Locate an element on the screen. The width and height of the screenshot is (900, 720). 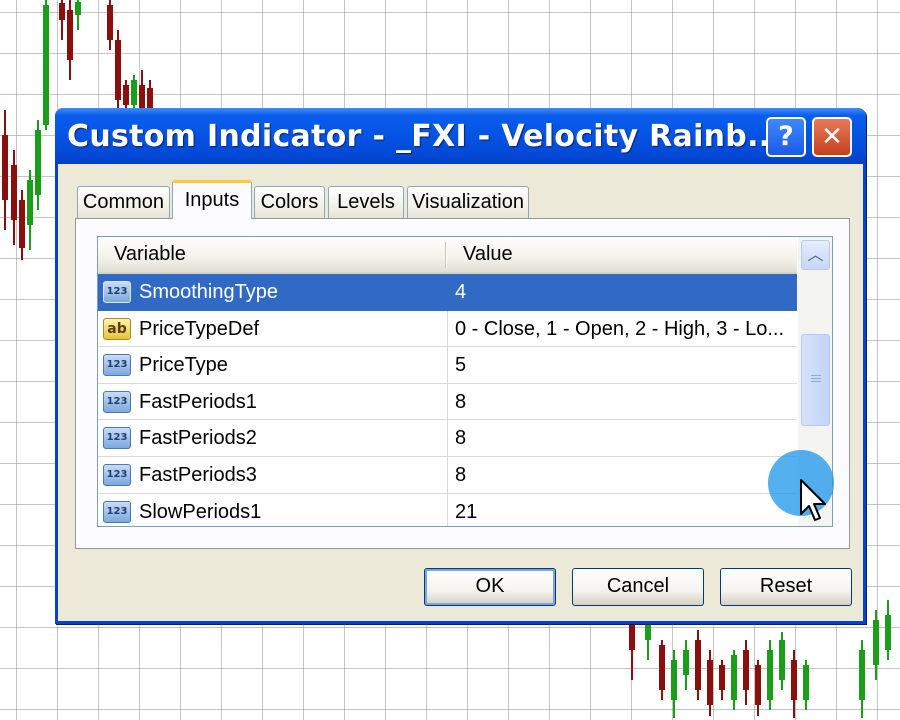
column-header-variable: Variable is located at coordinates (150, 254).